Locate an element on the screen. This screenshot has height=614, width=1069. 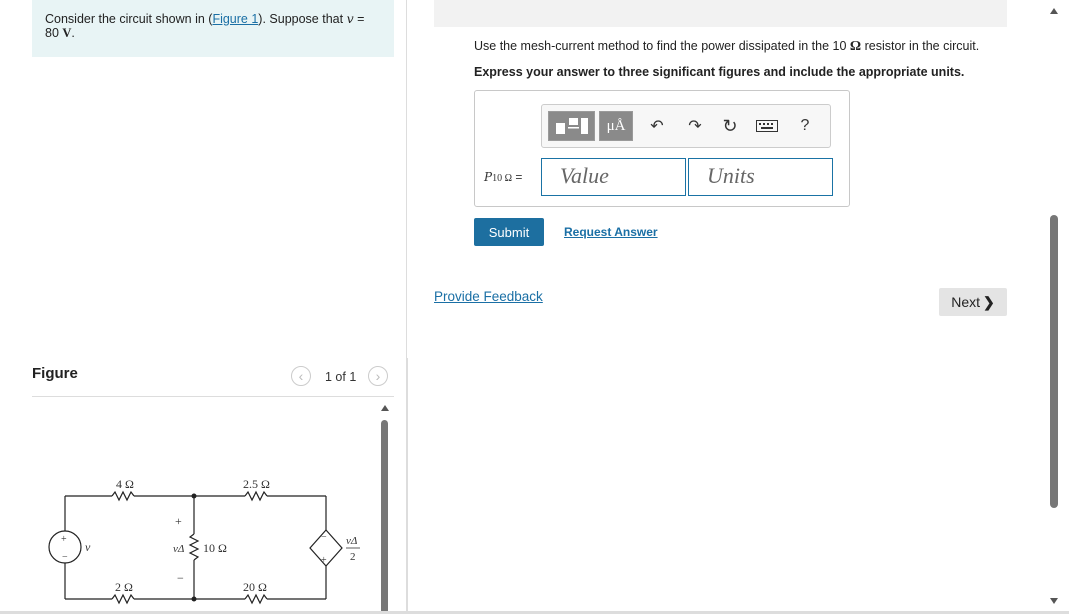
figure-link: Figure 1 is located at coordinates (235, 19).